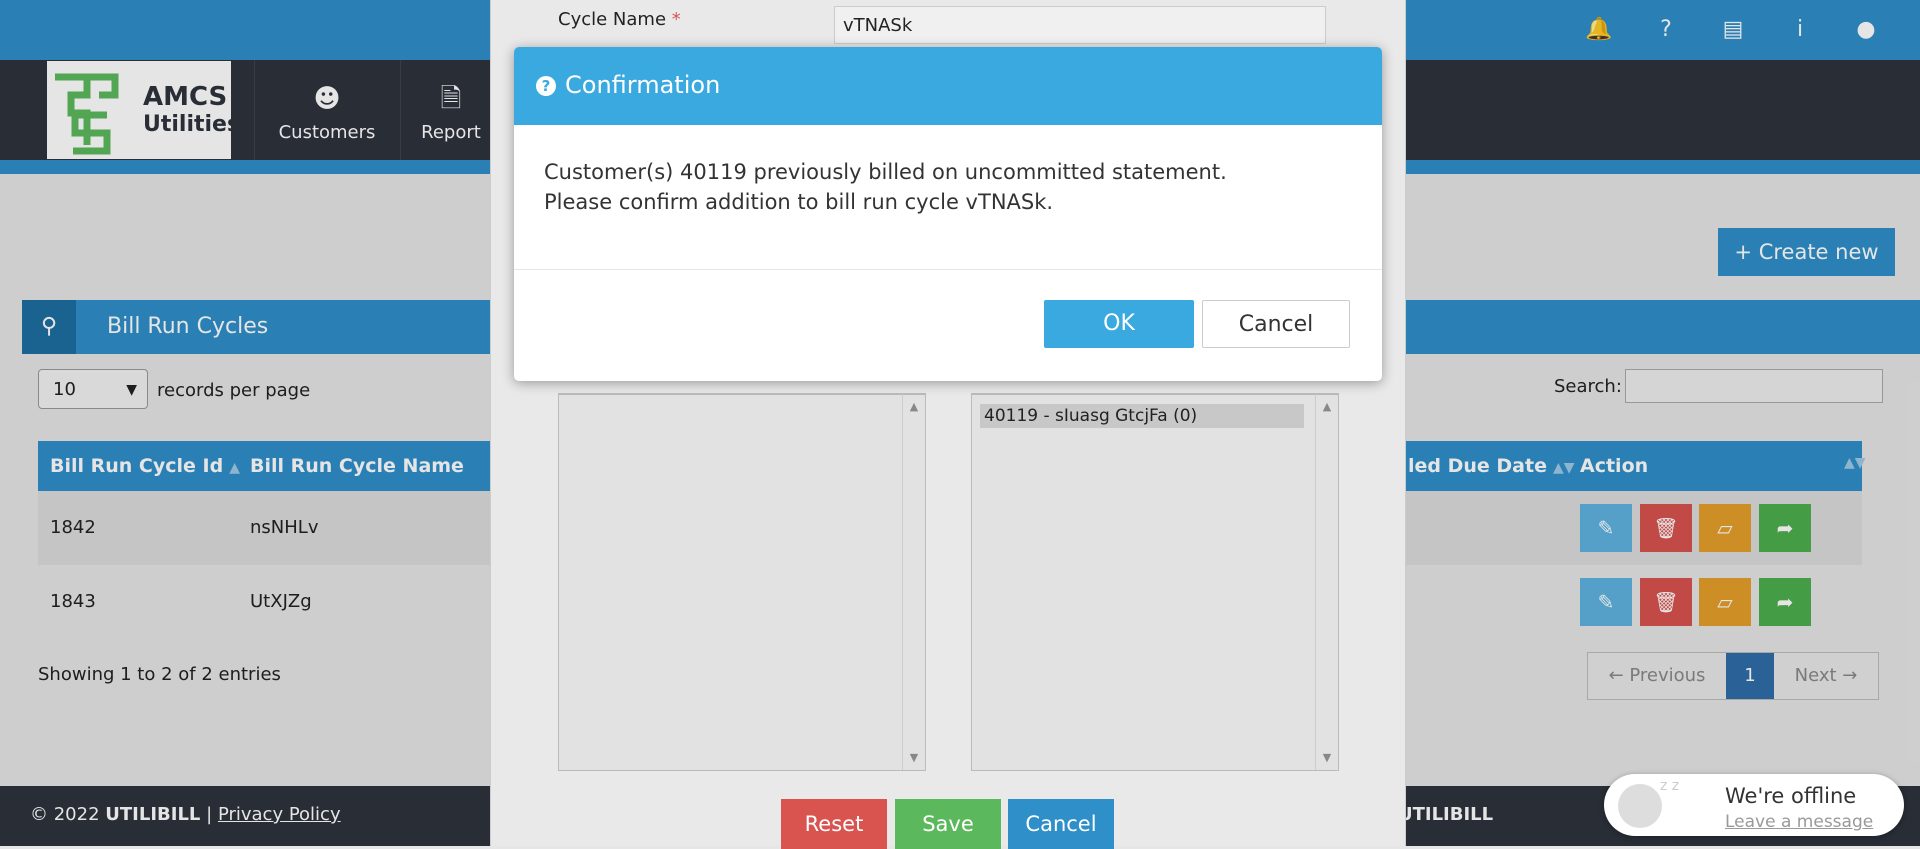 This screenshot has height=849, width=1920. What do you see at coordinates (1061, 824) in the screenshot?
I see `cancel-button: Cancel` at bounding box center [1061, 824].